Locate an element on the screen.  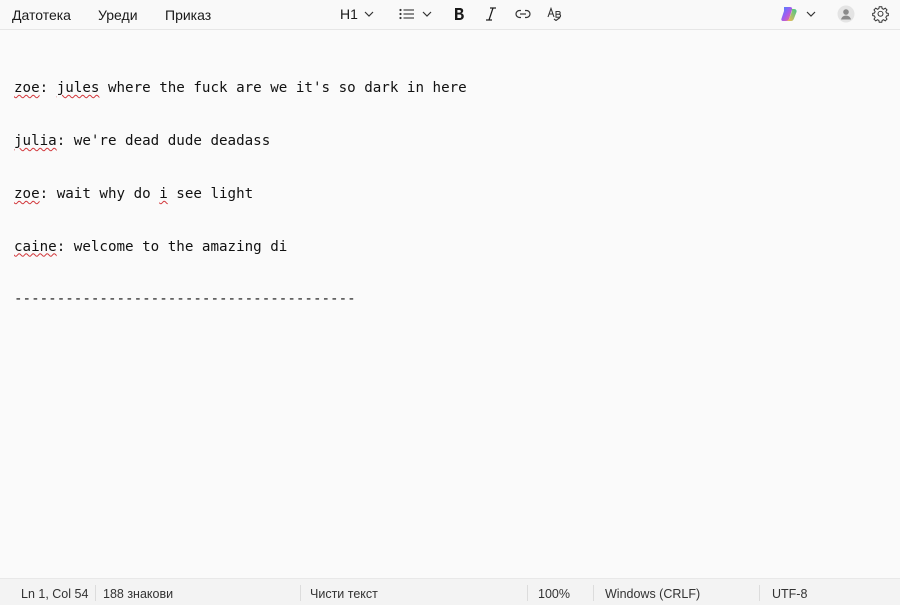
heading-label: H1 is located at coordinates (349, 14).